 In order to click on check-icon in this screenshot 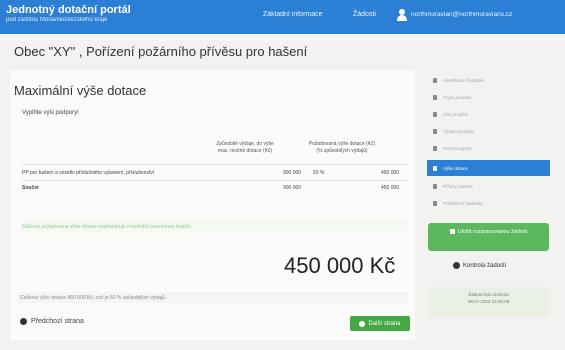, I will do `click(456, 265)`.